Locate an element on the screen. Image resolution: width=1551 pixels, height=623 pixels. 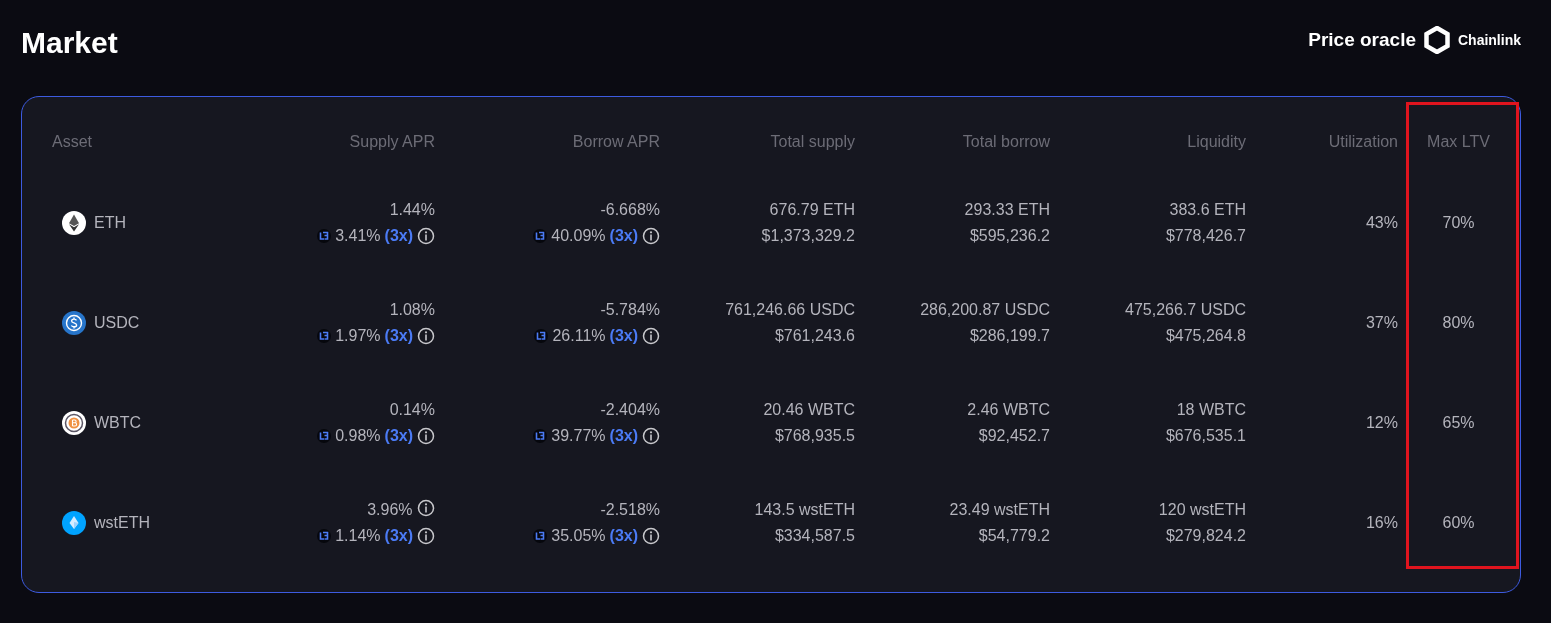
boosted-apr: 1.97% is located at coordinates (358, 336).